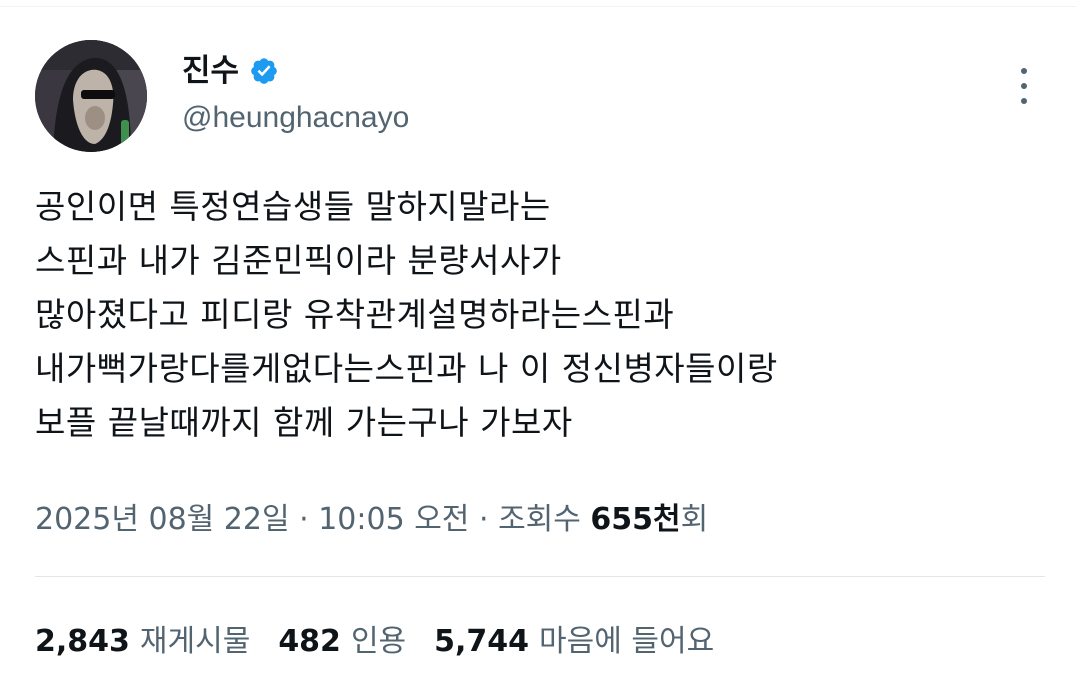 The height and width of the screenshot is (690, 1076). Describe the element at coordinates (82, 641) in the screenshot. I see `retweets-count: 2,843` at that location.